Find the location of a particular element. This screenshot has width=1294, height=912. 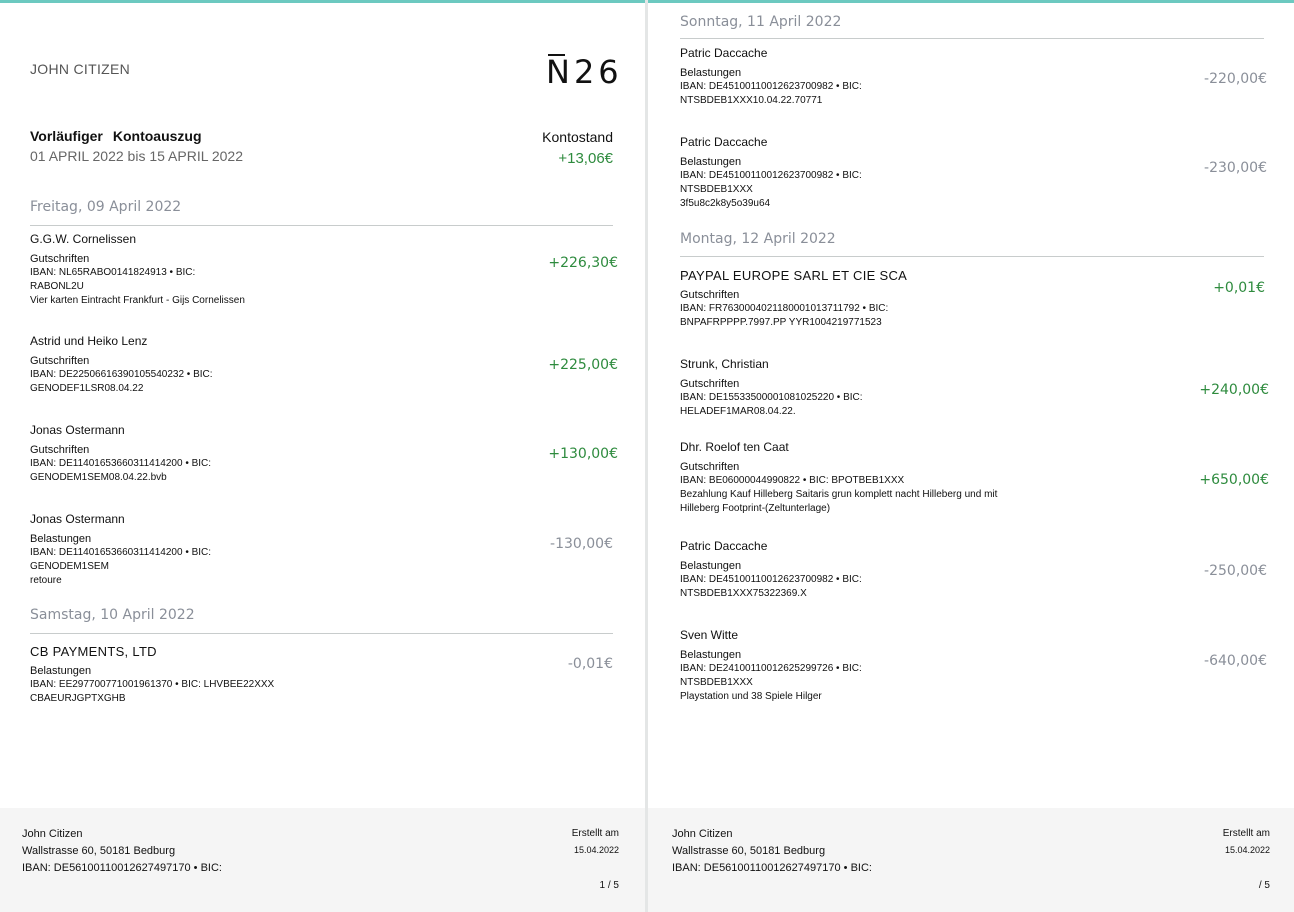

statement-title-word-1: Vorläufiger is located at coordinates (66, 136).